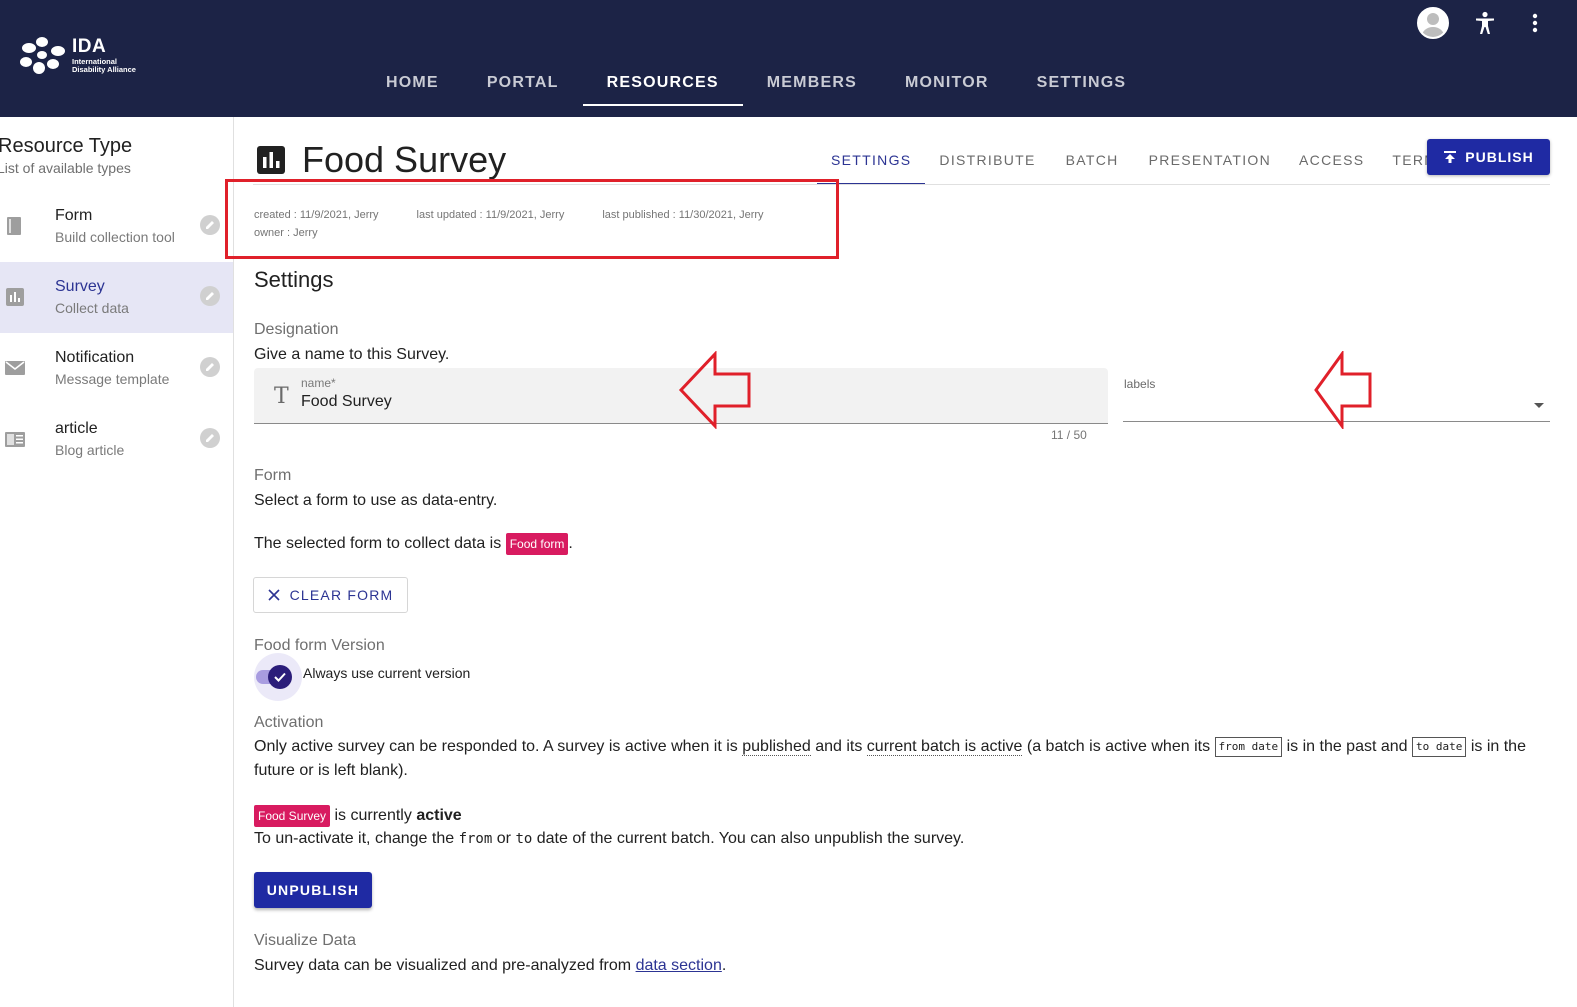 Image resolution: width=1577 pixels, height=1007 pixels. Describe the element at coordinates (1450, 157) in the screenshot. I see `publish-icon` at that location.